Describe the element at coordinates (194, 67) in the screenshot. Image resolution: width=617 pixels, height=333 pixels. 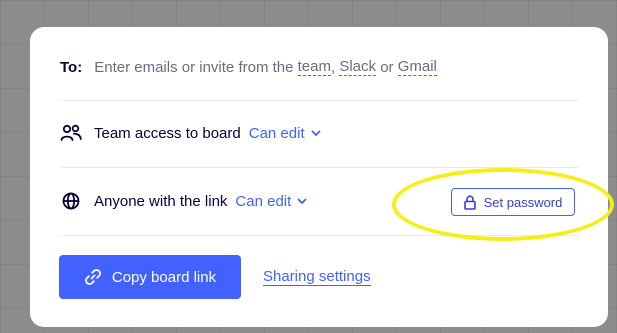
I see `invite-placeholder: Enter emails or invite from the` at that location.